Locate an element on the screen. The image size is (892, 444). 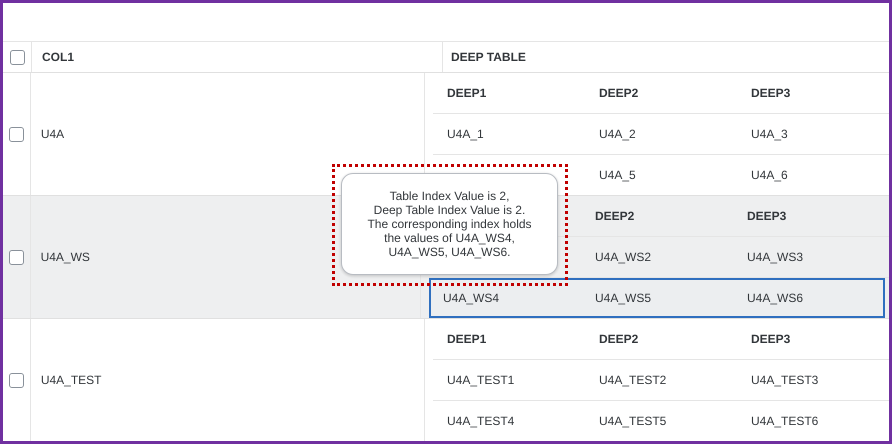
table-cell: U4A is located at coordinates (52, 134).